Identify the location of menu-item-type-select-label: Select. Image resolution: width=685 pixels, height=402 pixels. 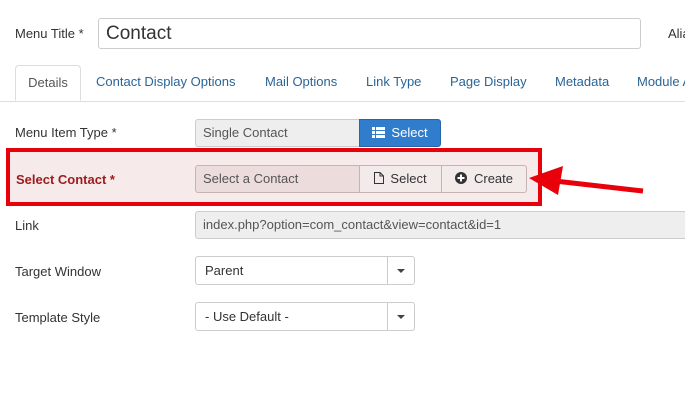
(409, 132).